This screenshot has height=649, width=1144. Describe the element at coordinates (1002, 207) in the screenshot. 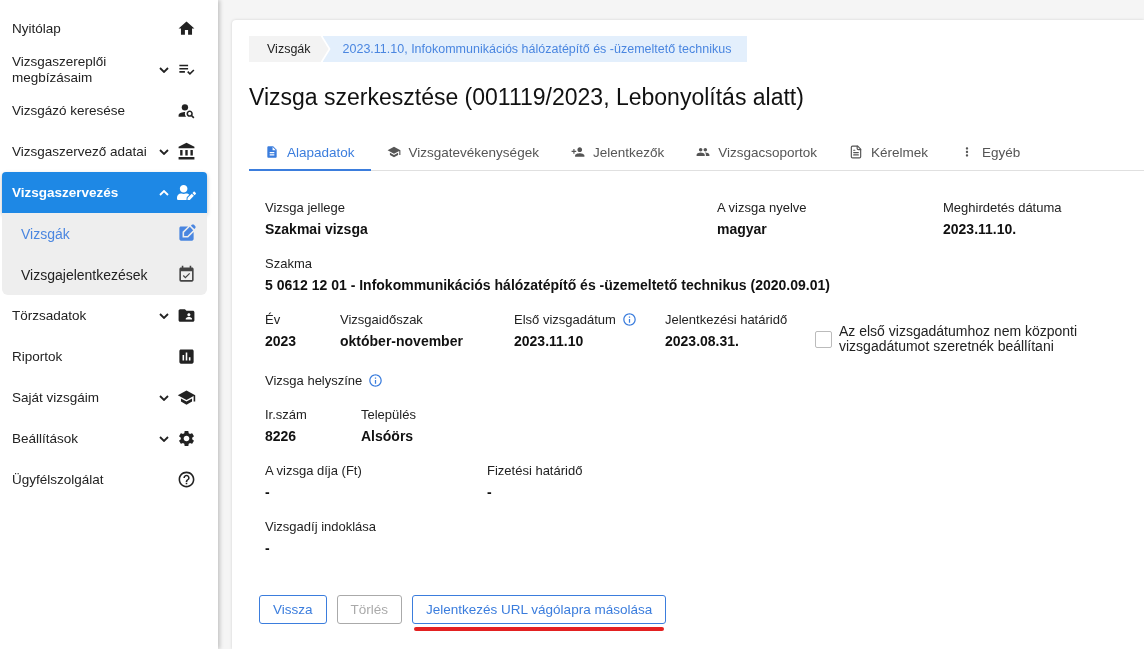

I see `field-label: Meghirdetés dátuma` at that location.